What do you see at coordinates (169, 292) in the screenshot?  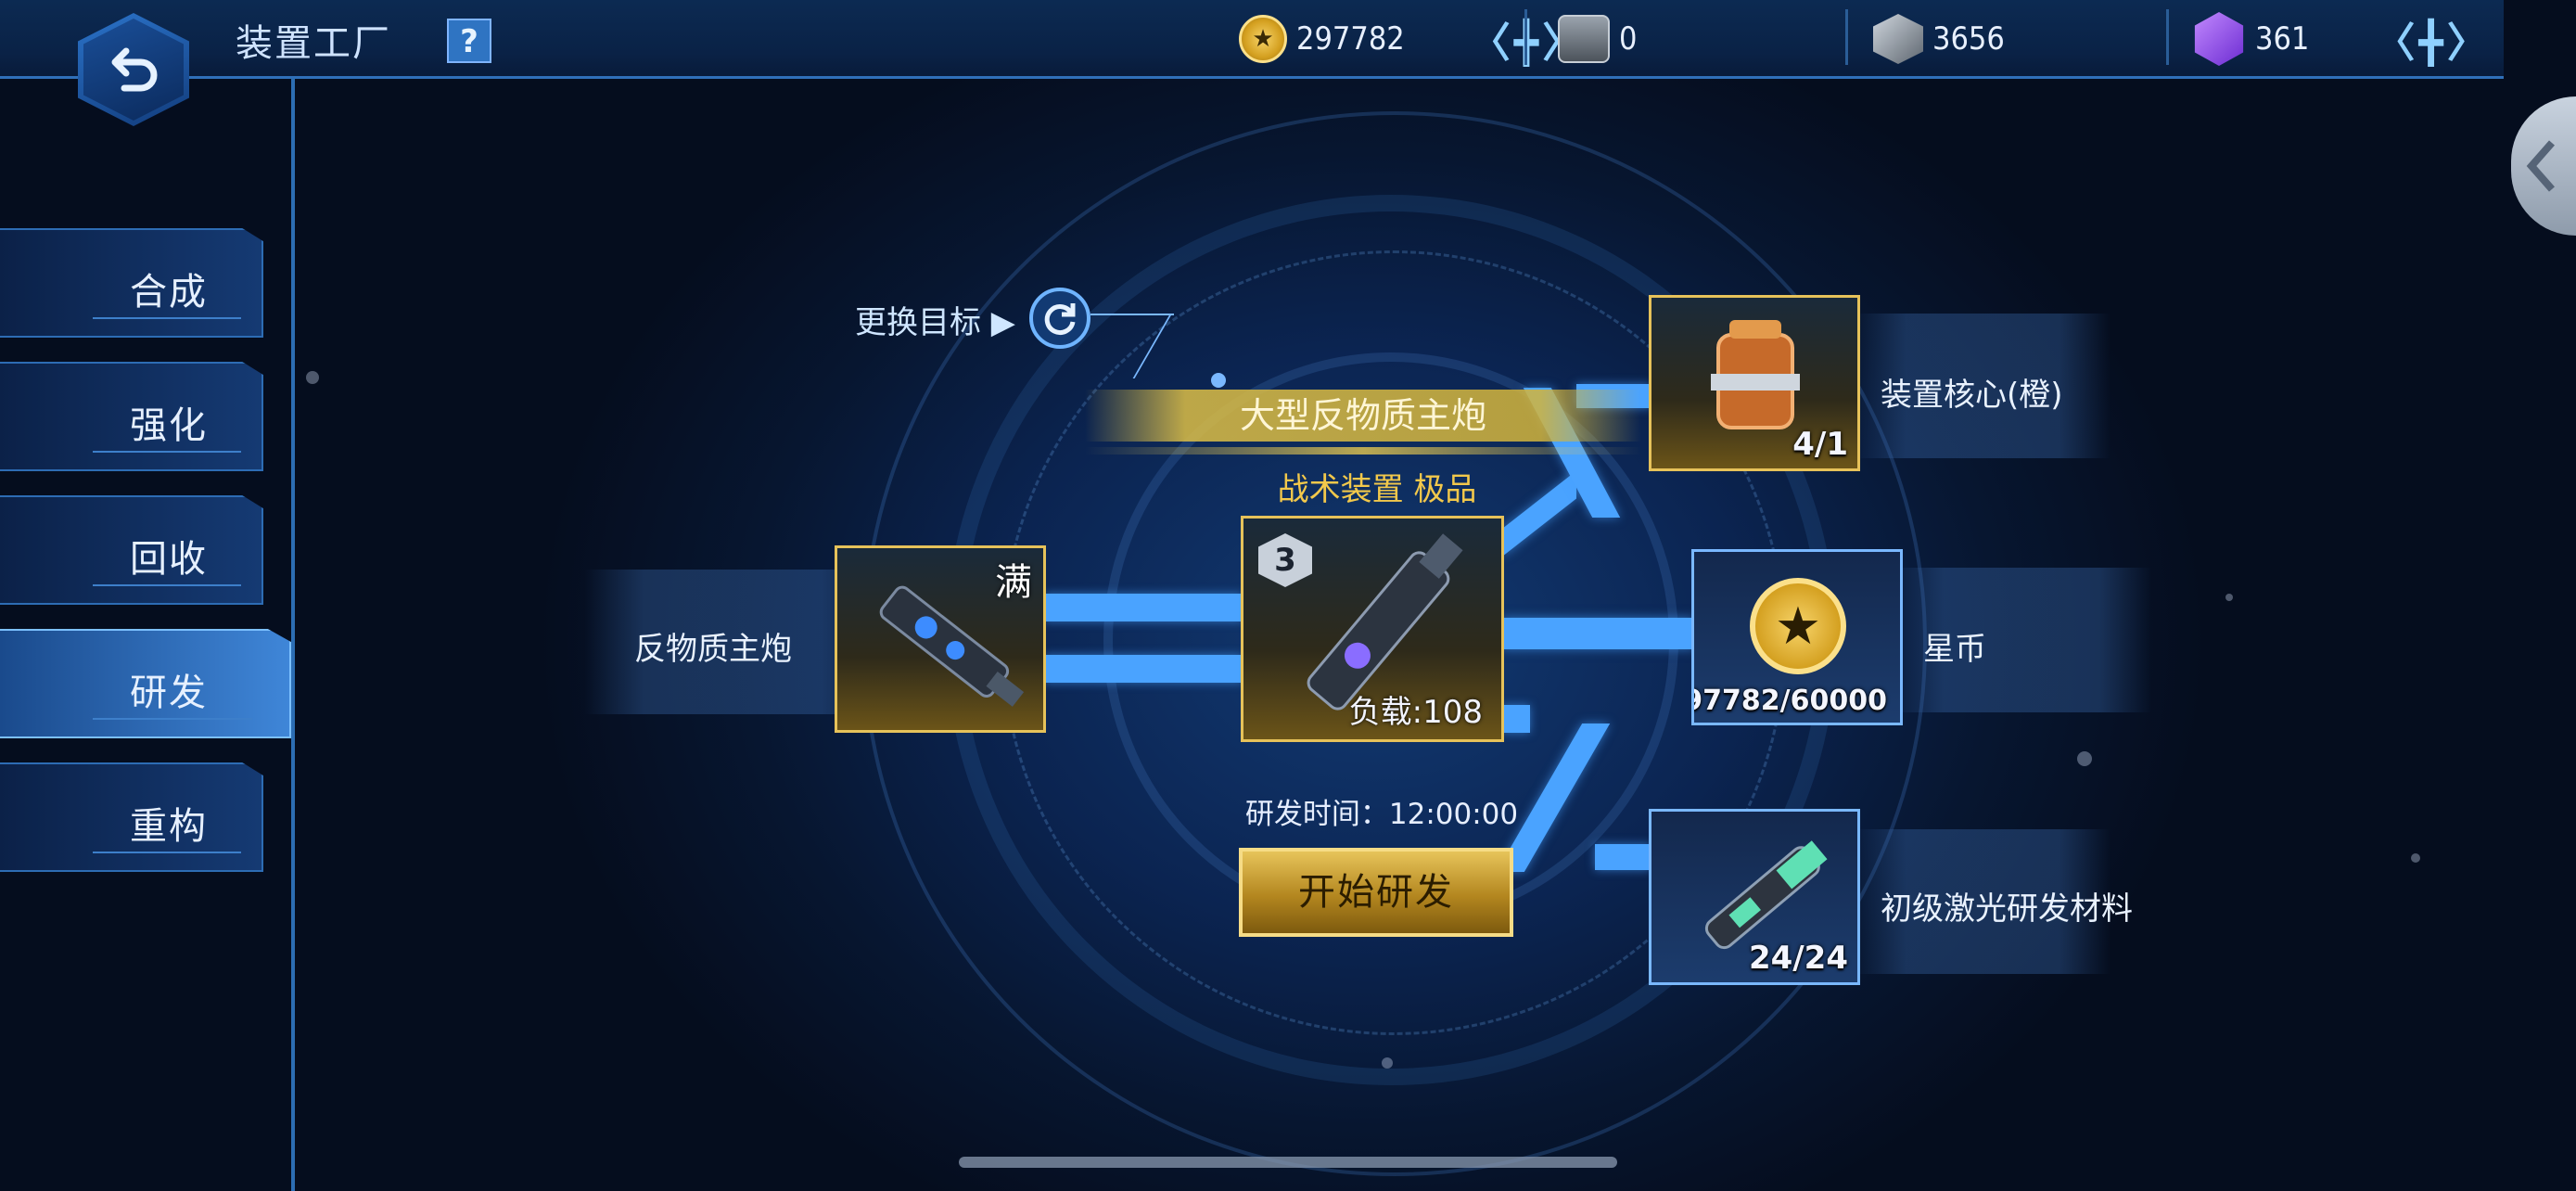 I see `tab-label: 合成` at bounding box center [169, 292].